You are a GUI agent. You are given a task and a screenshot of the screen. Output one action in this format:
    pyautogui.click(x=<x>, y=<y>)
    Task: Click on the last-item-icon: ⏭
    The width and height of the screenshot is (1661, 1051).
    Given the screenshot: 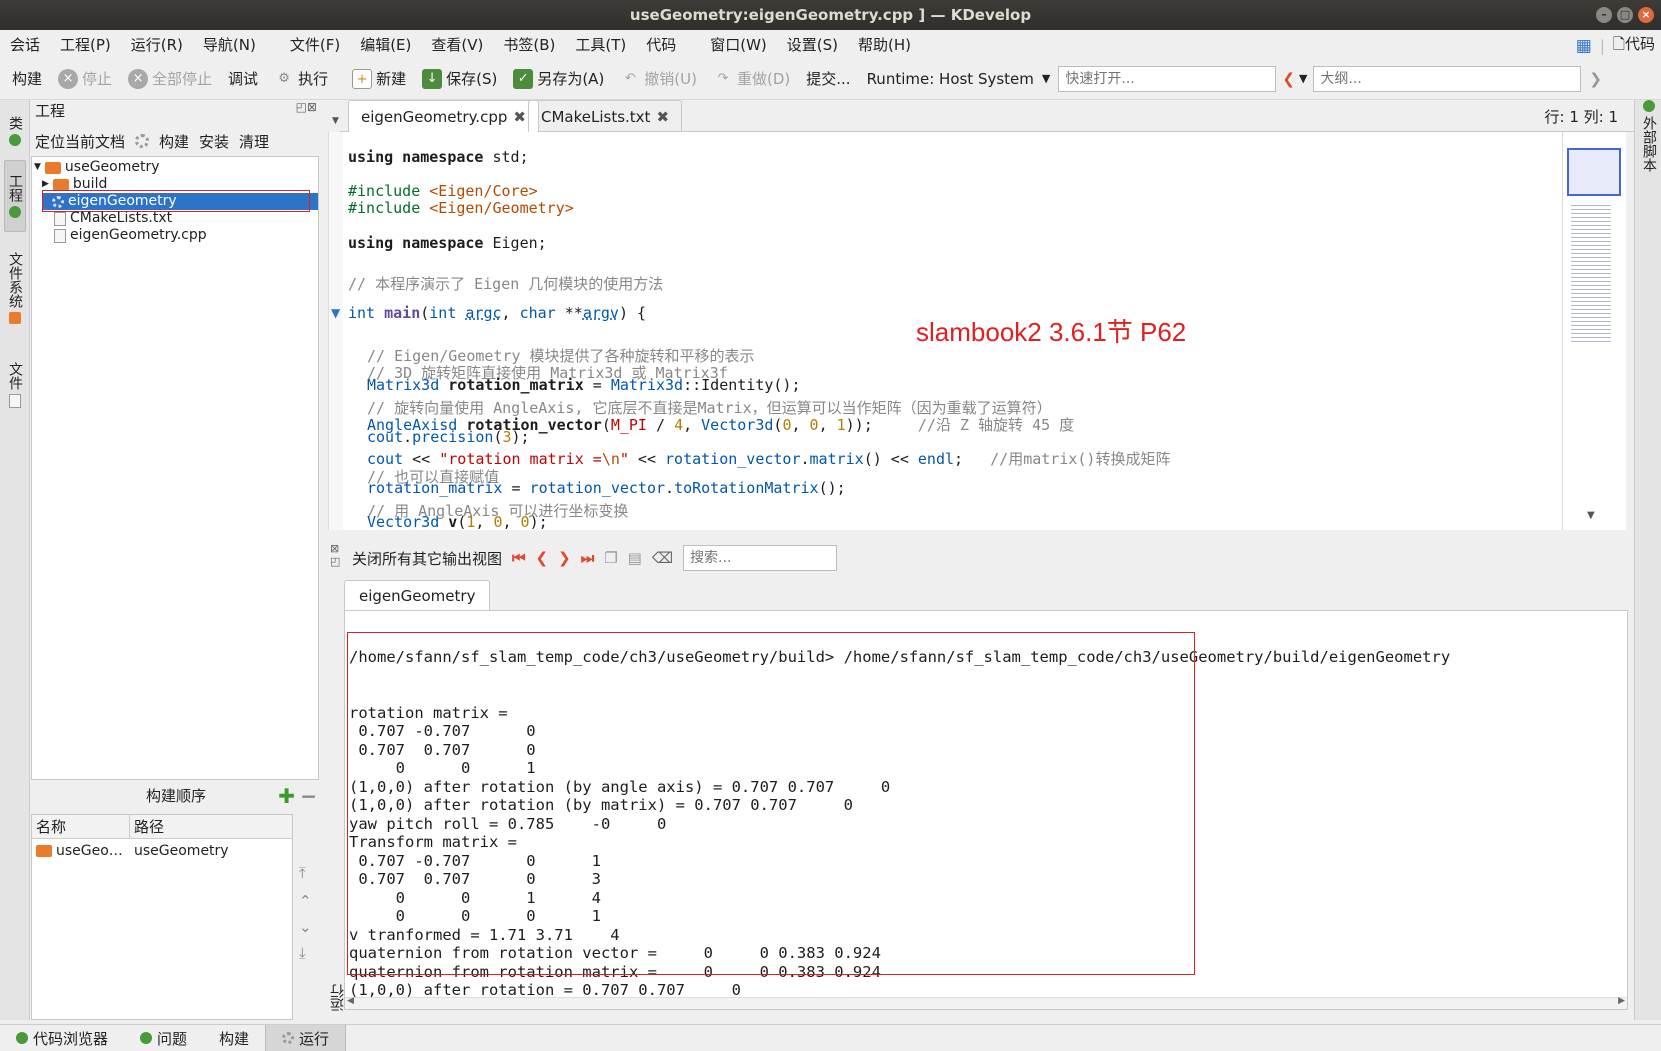 What is the action you would take?
    pyautogui.click(x=588, y=558)
    